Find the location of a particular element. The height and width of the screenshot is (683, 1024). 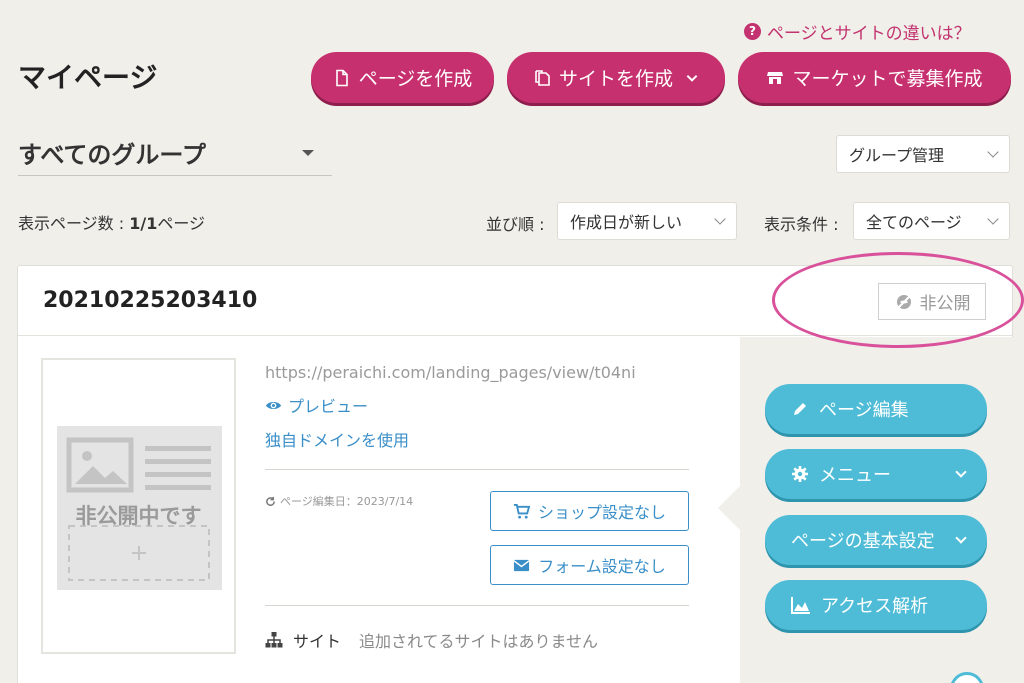

menu-button: メニュー is located at coordinates (876, 474).